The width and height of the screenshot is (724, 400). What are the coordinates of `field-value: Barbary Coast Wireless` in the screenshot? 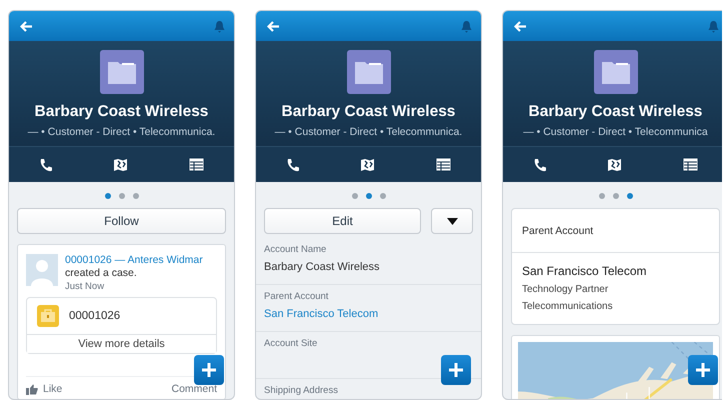 It's located at (322, 267).